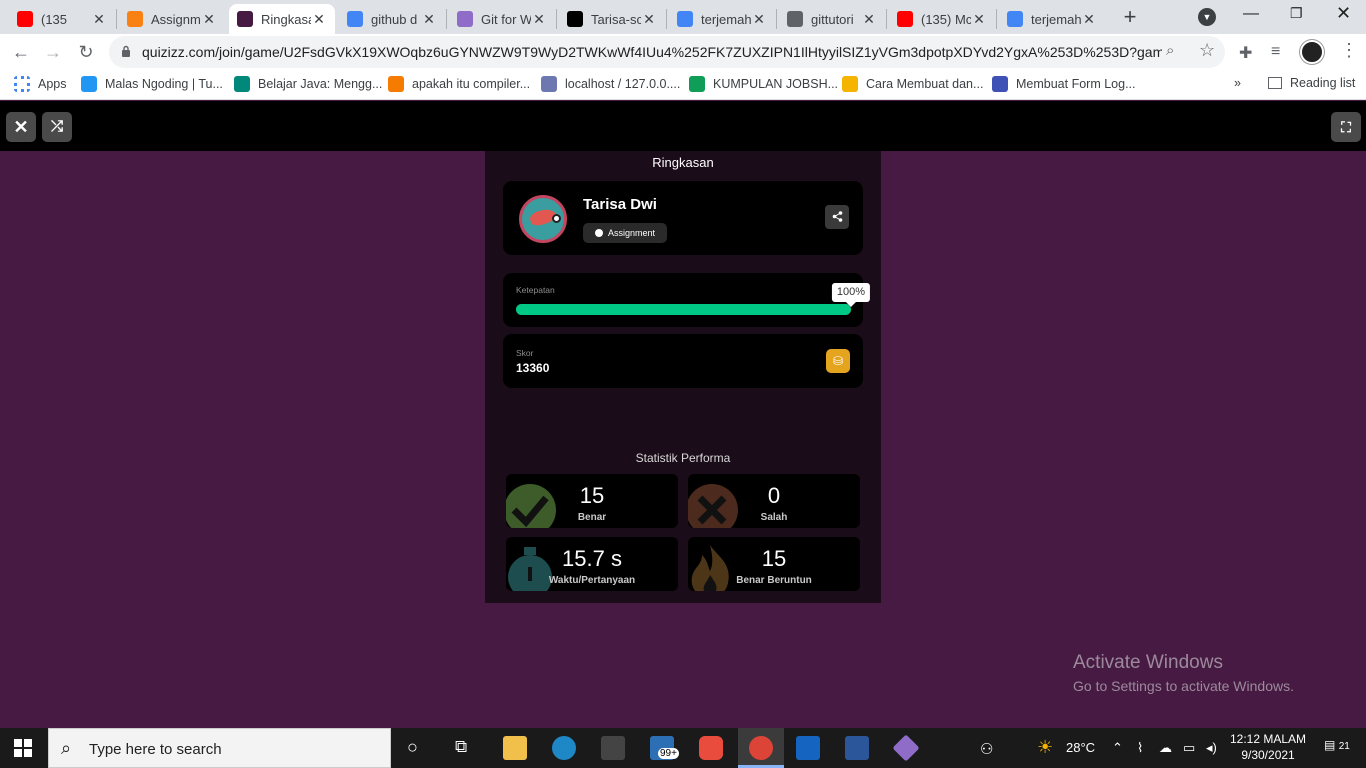 The height and width of the screenshot is (768, 1366). I want to click on stat-time-caption: Waktu/Pertanyaan, so click(592, 580).